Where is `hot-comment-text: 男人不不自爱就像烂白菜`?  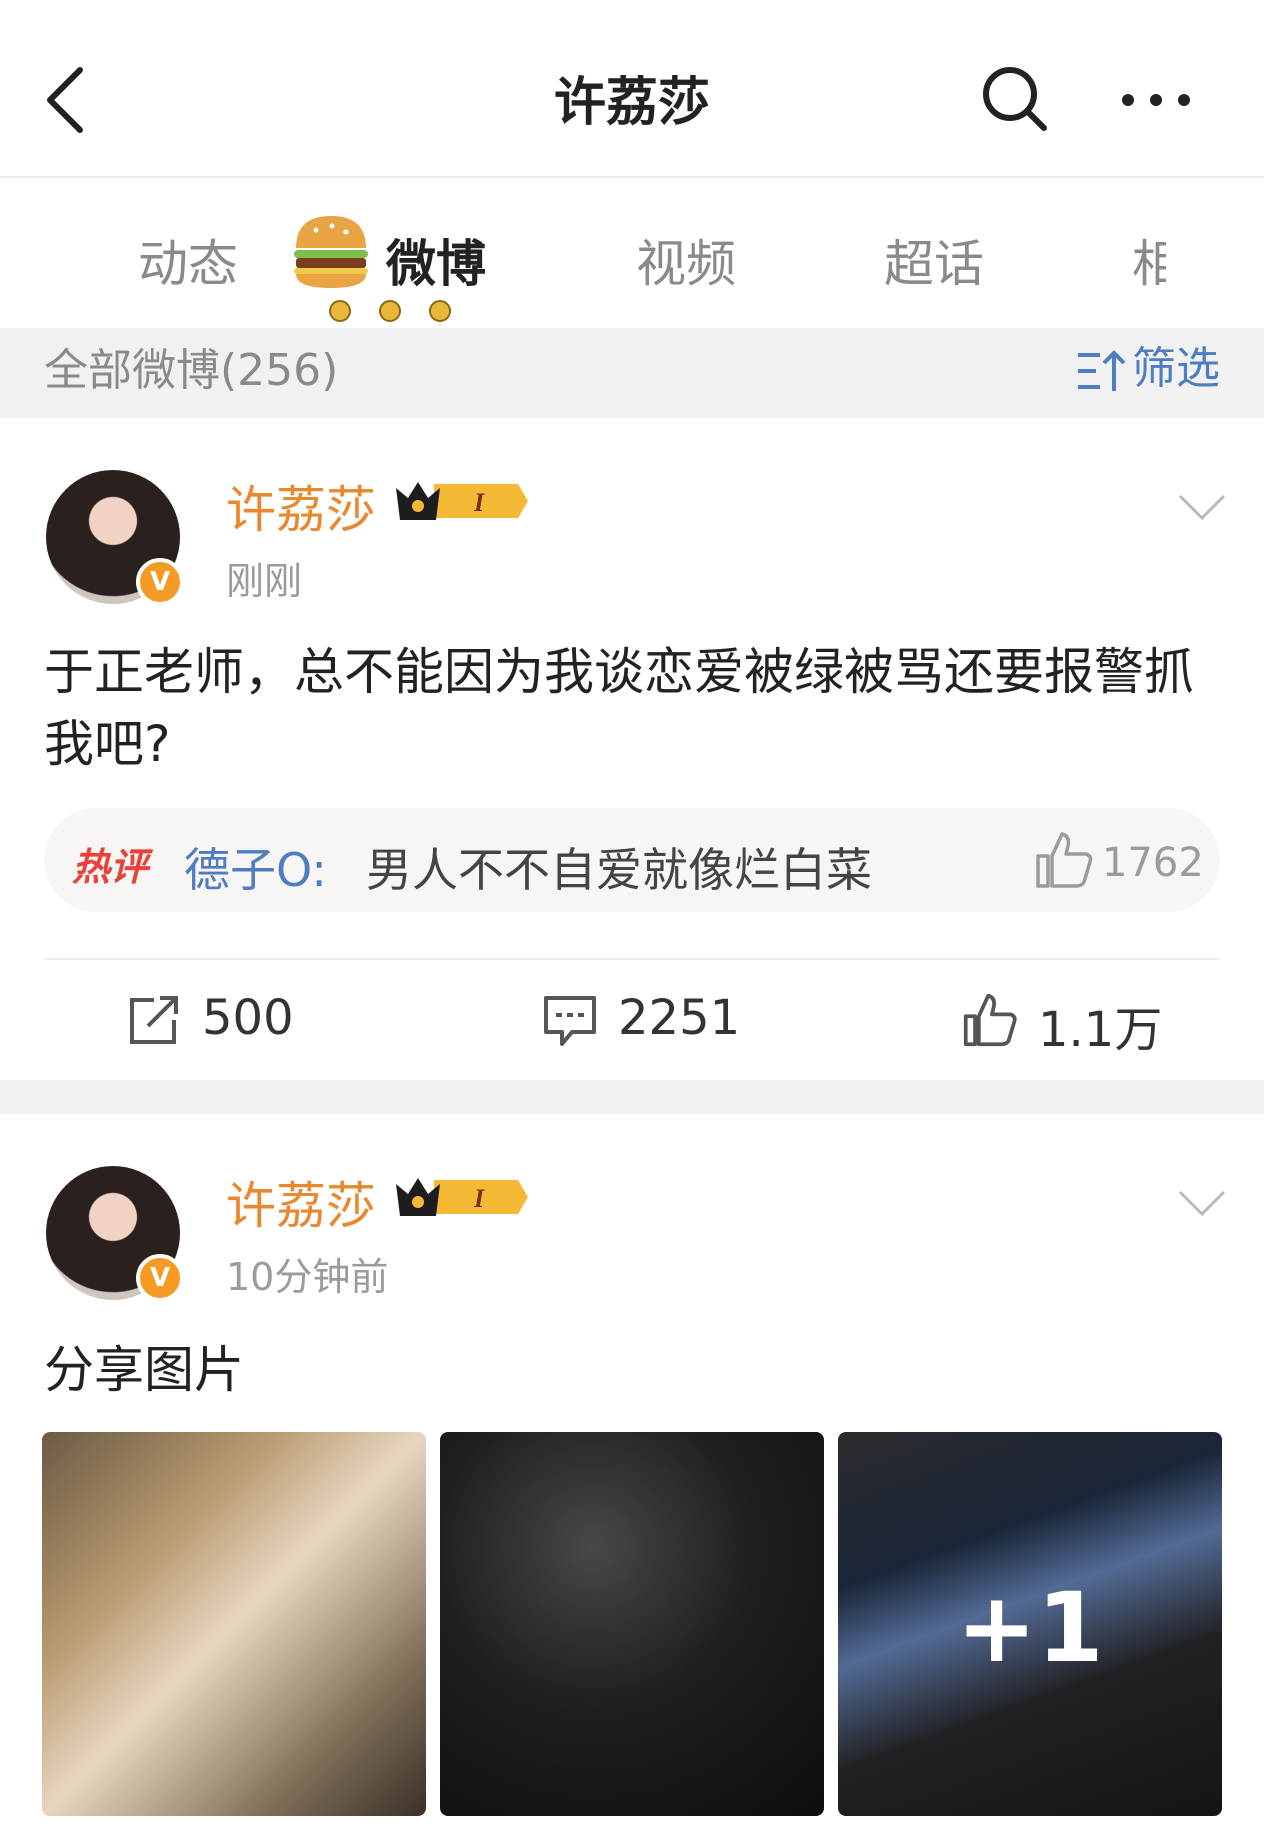 hot-comment-text: 男人不不自爱就像烂白菜 is located at coordinates (619, 870).